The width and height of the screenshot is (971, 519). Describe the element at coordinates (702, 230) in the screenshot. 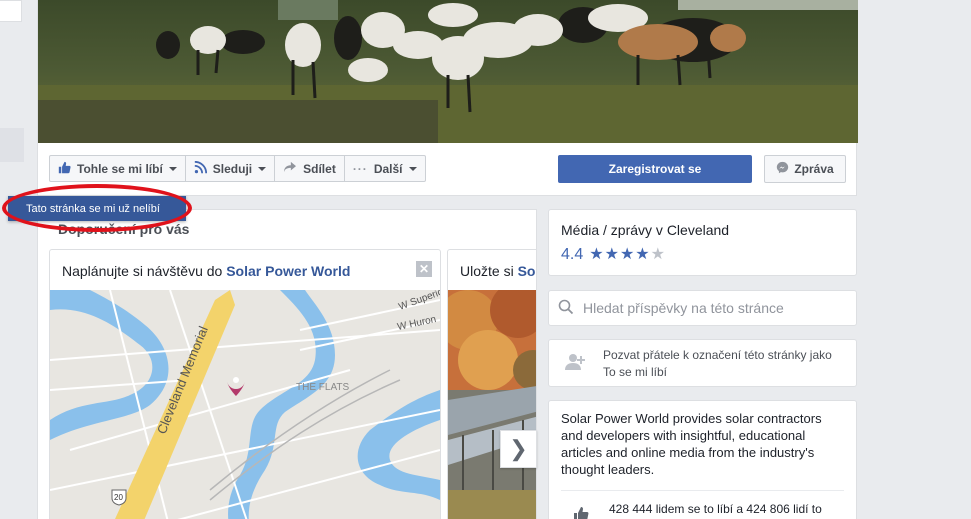

I see `page-category: Média / zprávy v Cleveland` at that location.